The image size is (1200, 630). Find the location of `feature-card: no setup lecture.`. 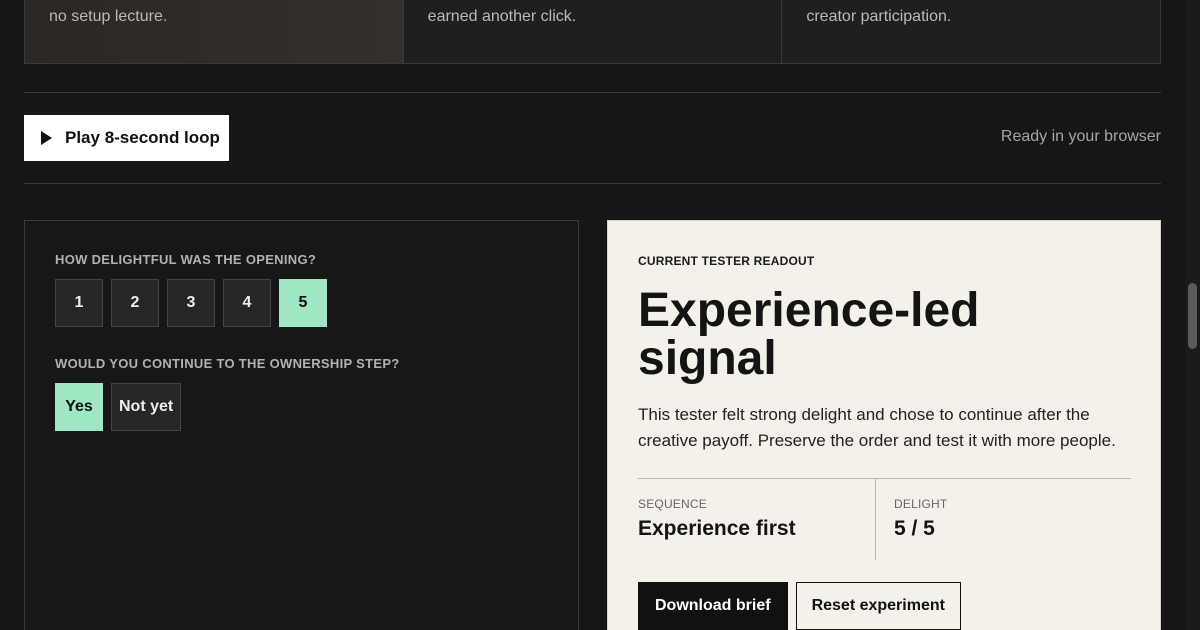

feature-card: no setup lecture. is located at coordinates (214, 31).